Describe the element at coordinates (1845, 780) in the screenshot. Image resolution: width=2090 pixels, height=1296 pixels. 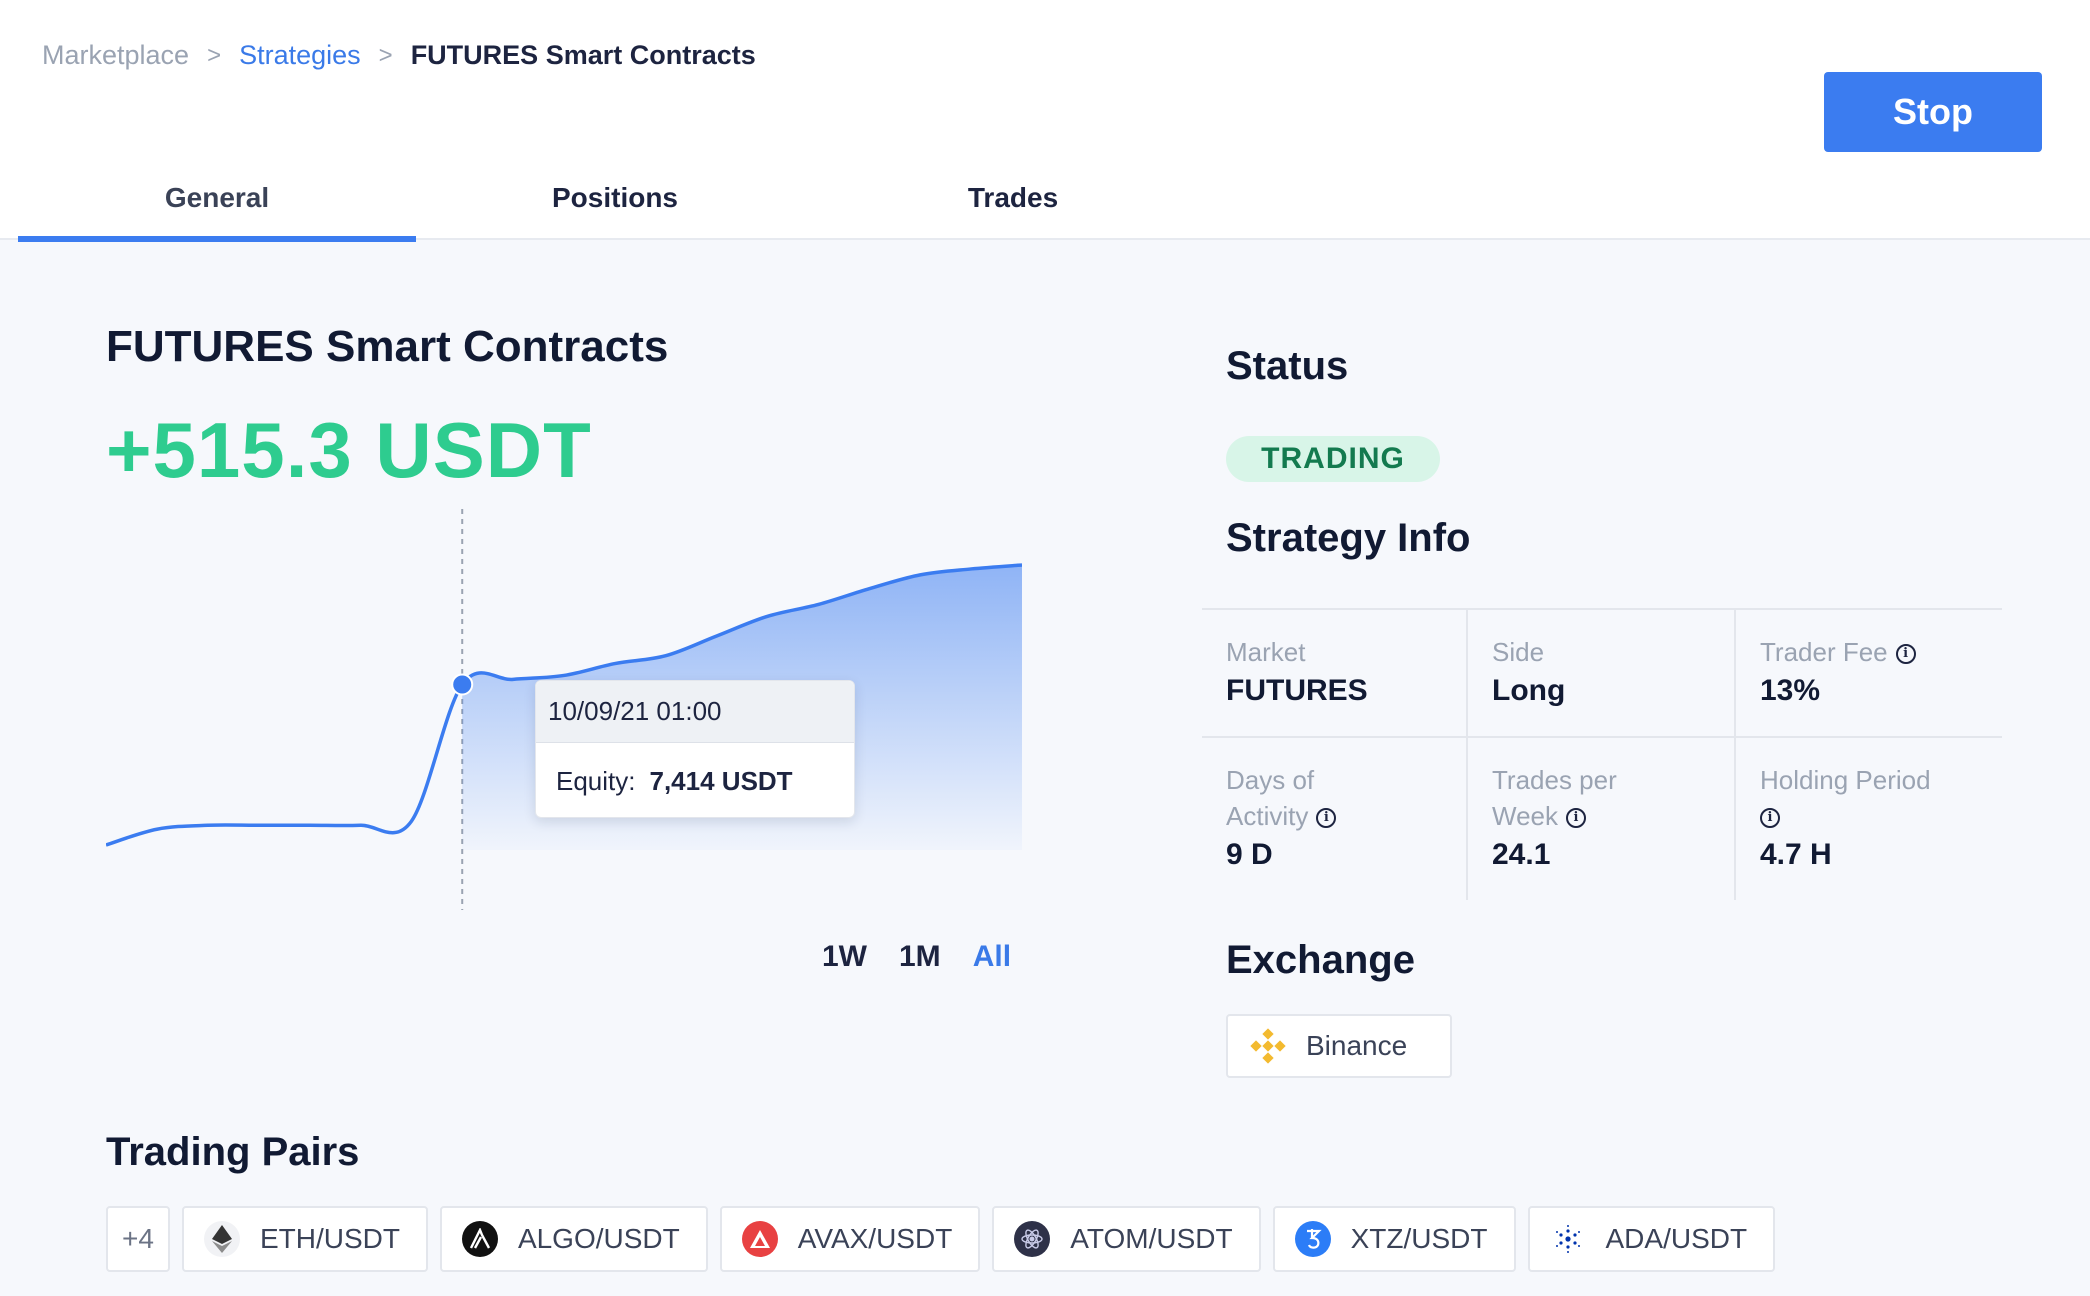
I see `info-hold-label: Holding Period` at that location.